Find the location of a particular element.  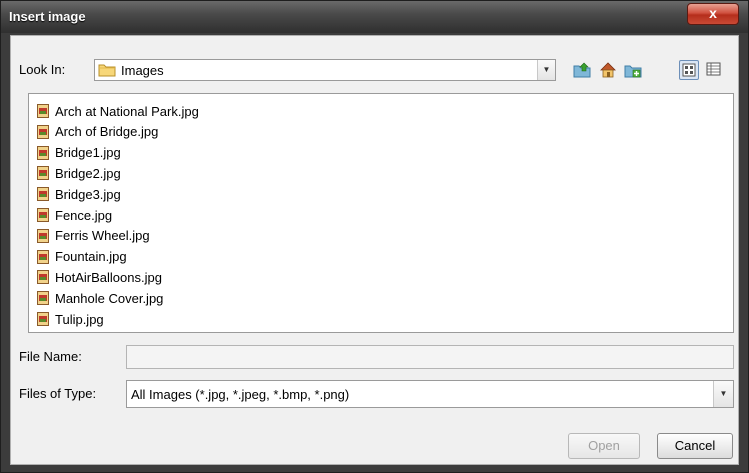

file-list-item: Fence.jpg is located at coordinates (74, 215).